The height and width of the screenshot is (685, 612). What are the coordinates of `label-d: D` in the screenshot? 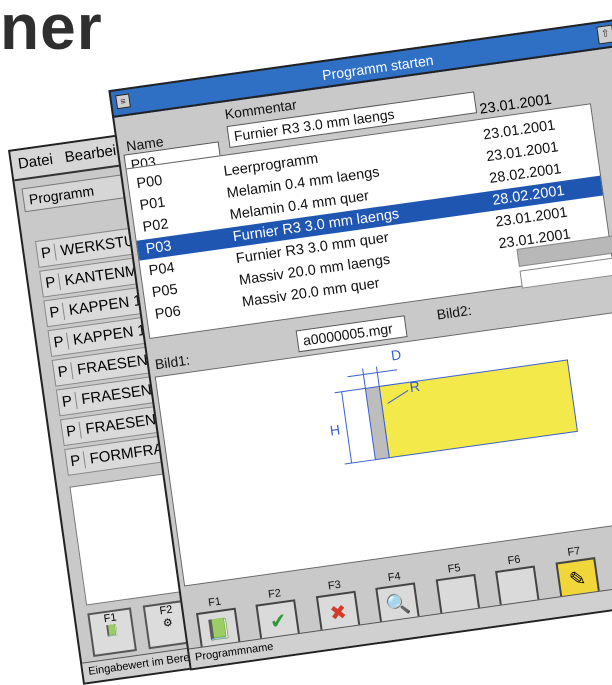 It's located at (396, 354).